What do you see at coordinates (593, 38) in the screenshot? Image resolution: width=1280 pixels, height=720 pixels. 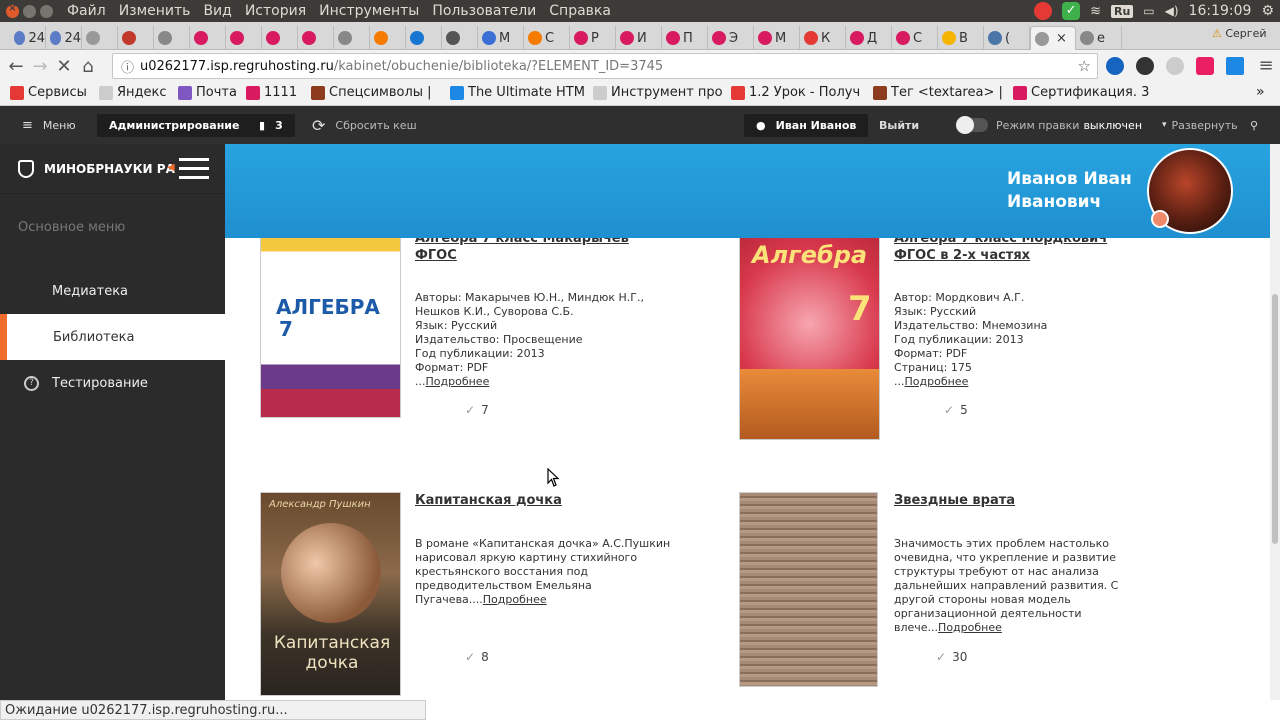 I see `browser-tab: Р` at bounding box center [593, 38].